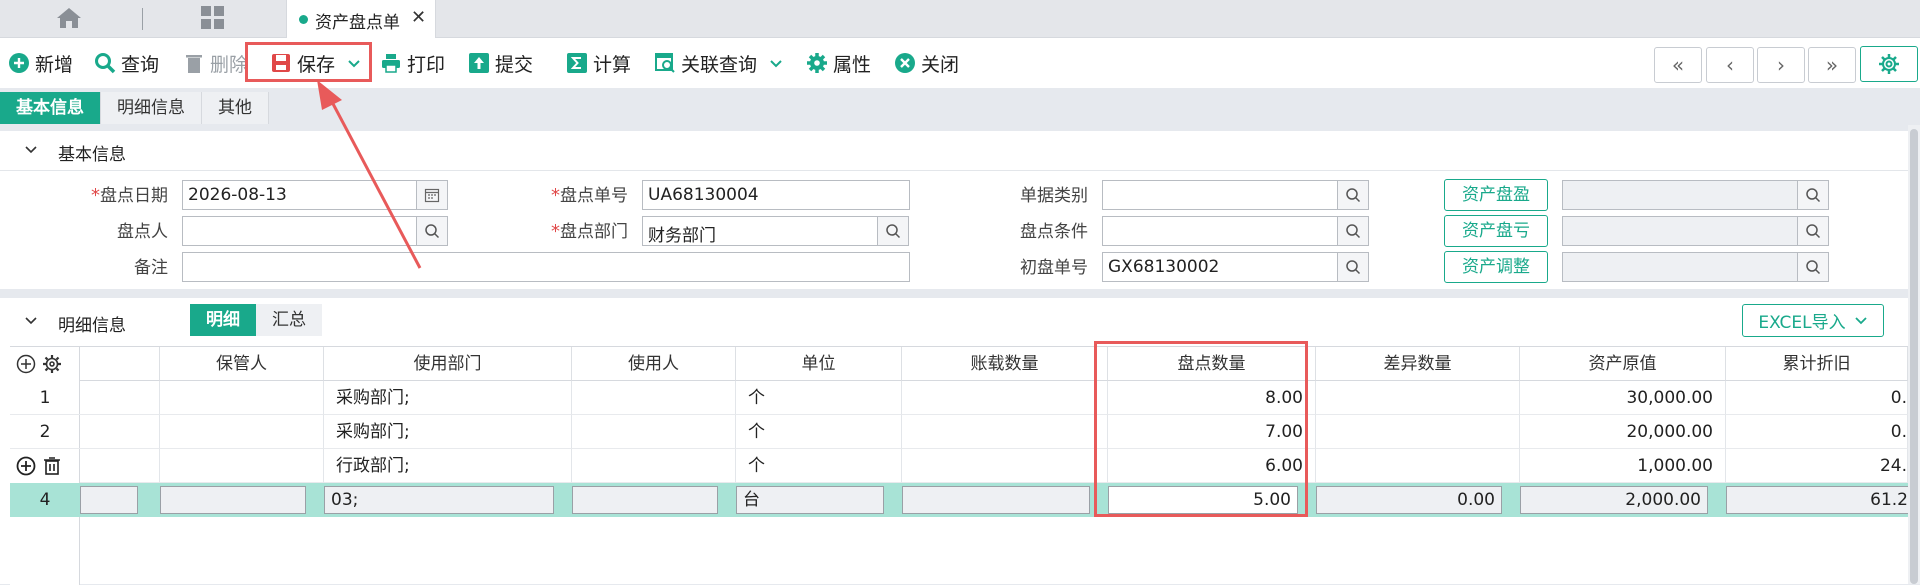 The height and width of the screenshot is (585, 1920). I want to click on loss-lookup-button, so click(1813, 231).